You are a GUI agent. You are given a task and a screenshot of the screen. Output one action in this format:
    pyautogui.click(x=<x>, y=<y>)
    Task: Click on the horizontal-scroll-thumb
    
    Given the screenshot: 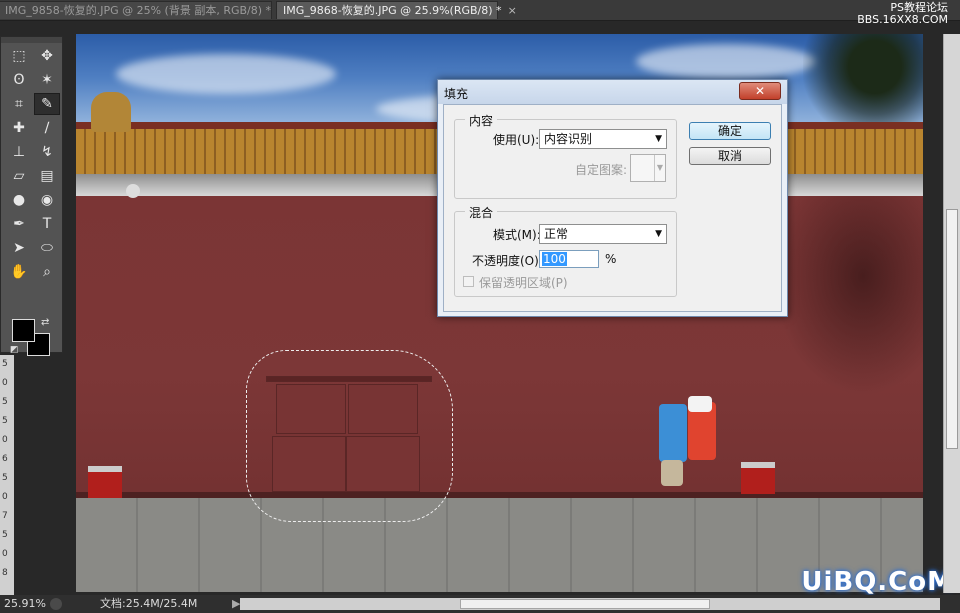 What is the action you would take?
    pyautogui.click(x=585, y=604)
    